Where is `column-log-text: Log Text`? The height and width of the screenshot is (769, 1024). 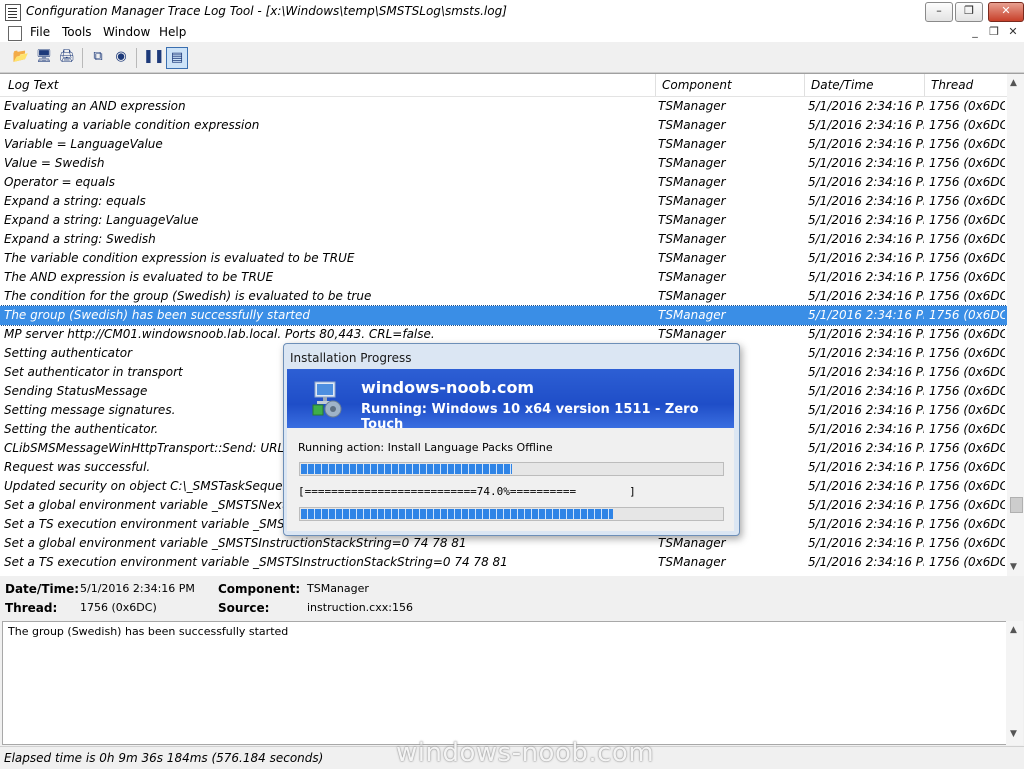 column-log-text: Log Text is located at coordinates (33, 85).